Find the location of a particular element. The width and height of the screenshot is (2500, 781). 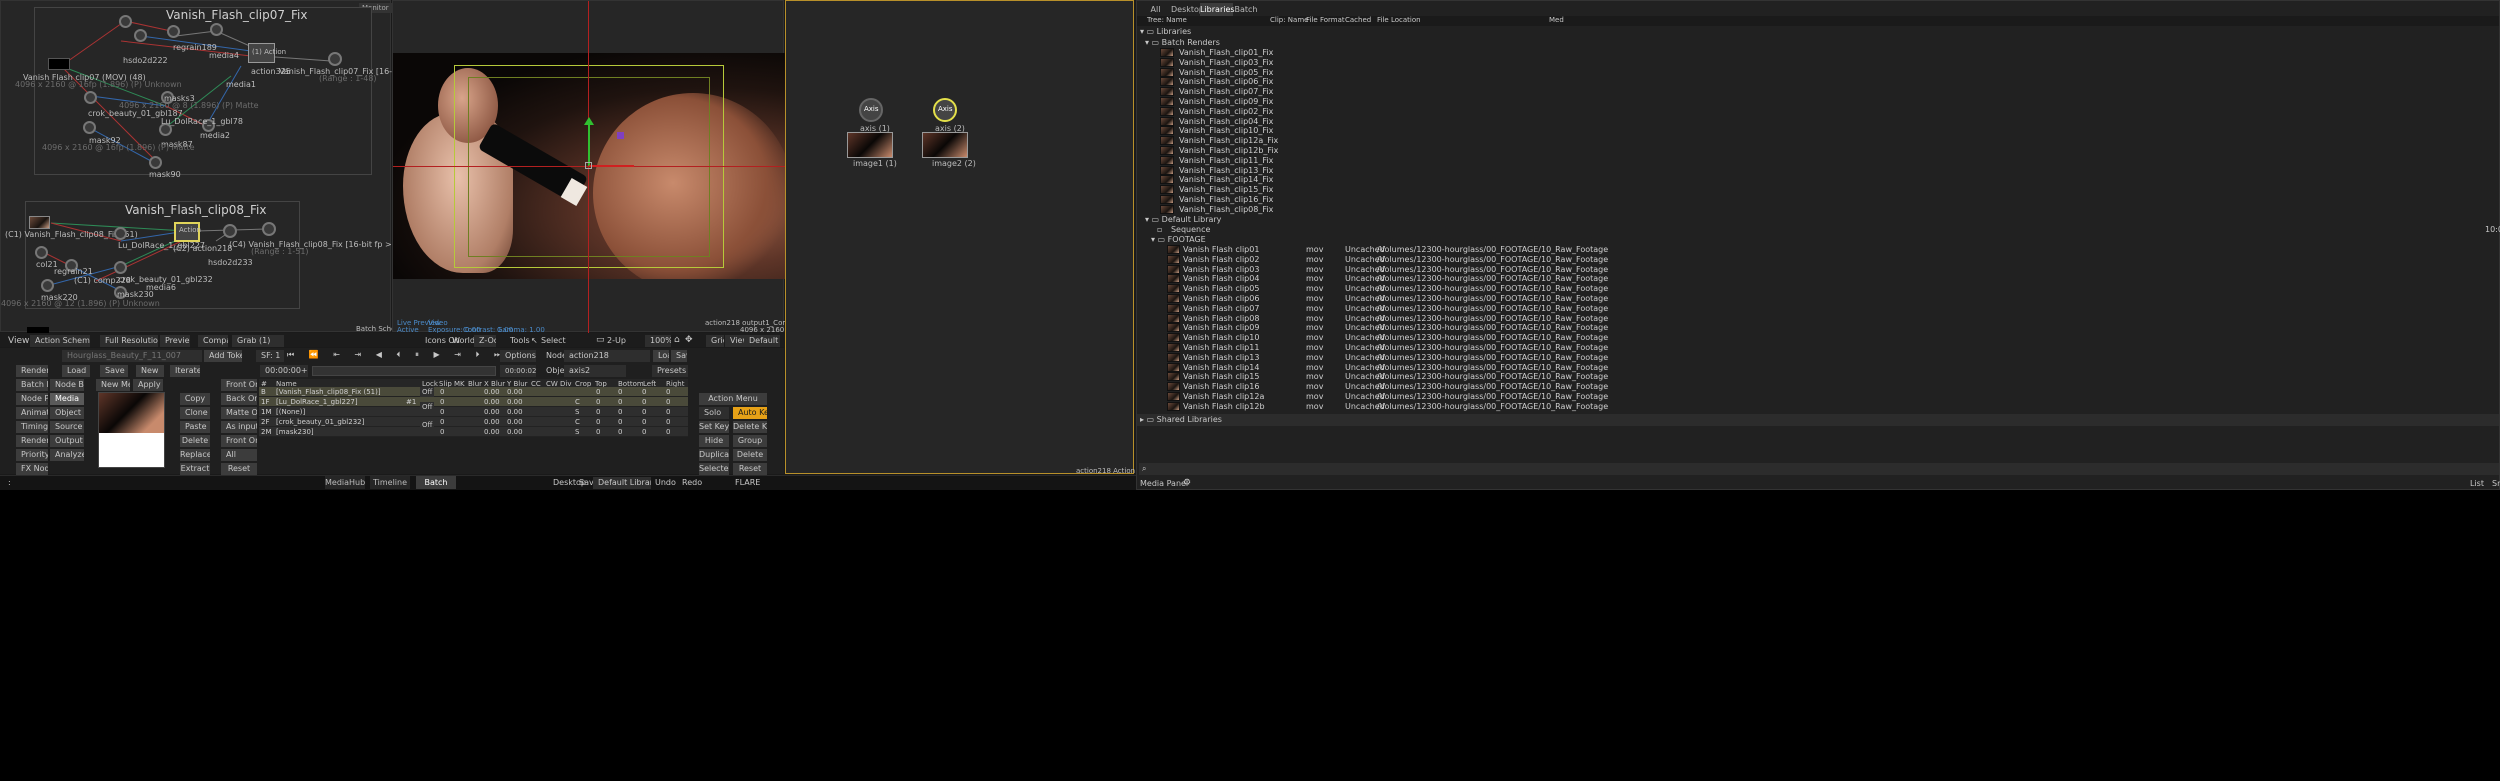

render-clip-row: Vanish_Flash_clip02_Fix is located at coordinates (1215, 111).